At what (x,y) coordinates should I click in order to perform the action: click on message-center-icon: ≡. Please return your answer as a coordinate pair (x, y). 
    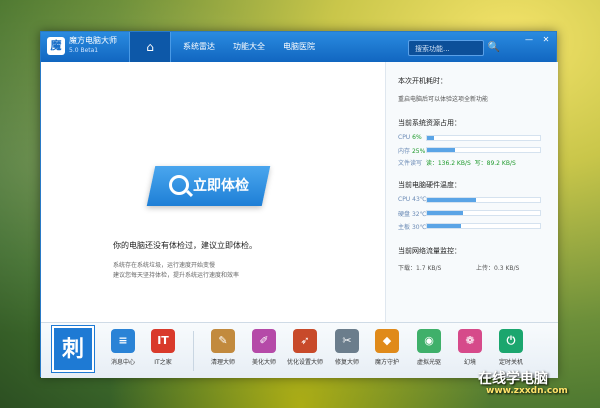
    Looking at the image, I should click on (123, 341).